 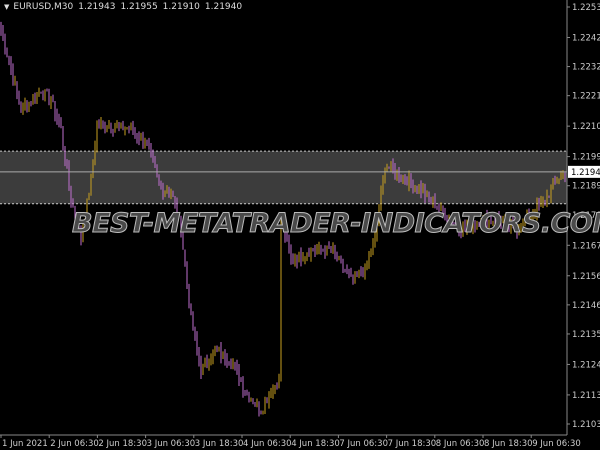 What do you see at coordinates (171, 444) in the screenshot?
I see `x-tick-label: 3 Jun 06:30` at bounding box center [171, 444].